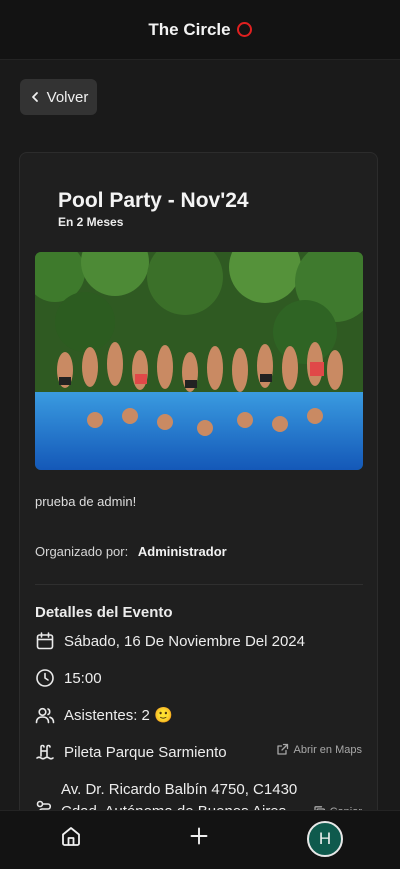  I want to click on attendees-row: Asistentes: 2 🙂, so click(104, 715).